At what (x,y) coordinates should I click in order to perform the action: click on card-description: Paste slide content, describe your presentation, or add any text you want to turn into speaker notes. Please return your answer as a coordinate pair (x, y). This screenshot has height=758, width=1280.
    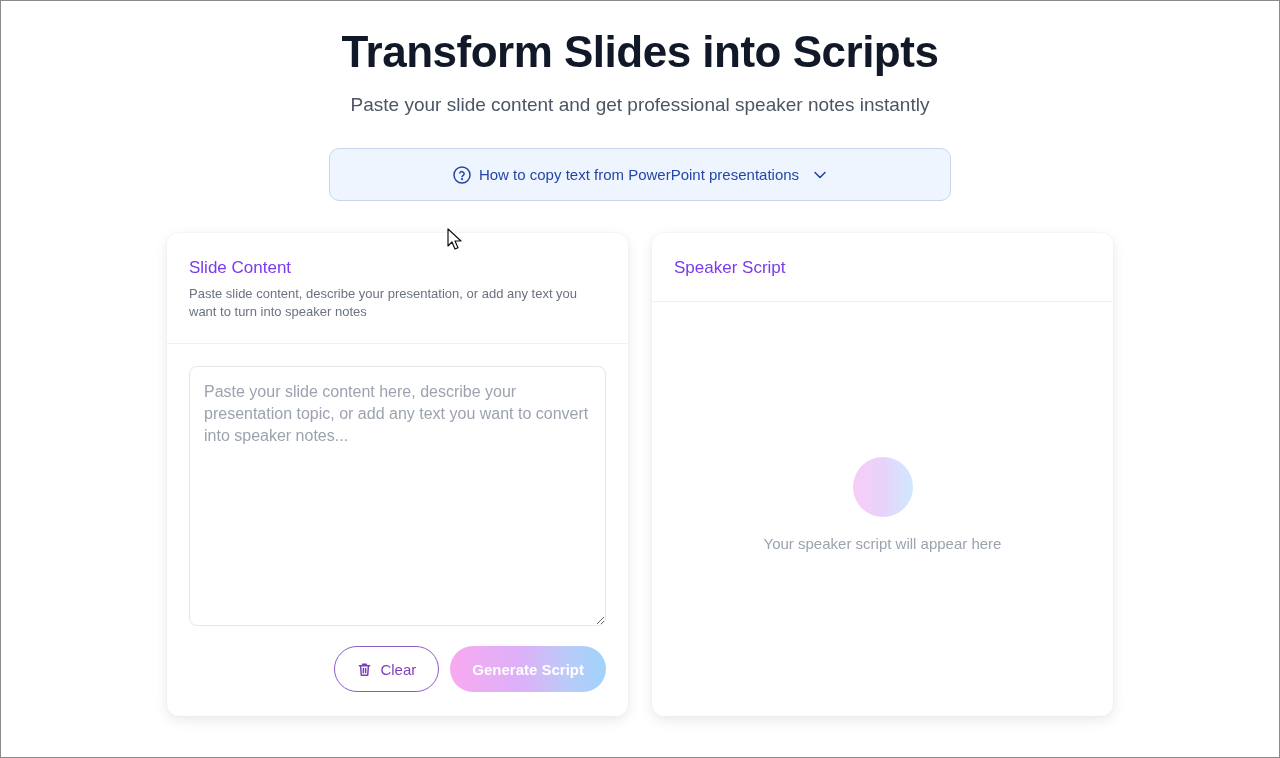
    Looking at the image, I should click on (384, 303).